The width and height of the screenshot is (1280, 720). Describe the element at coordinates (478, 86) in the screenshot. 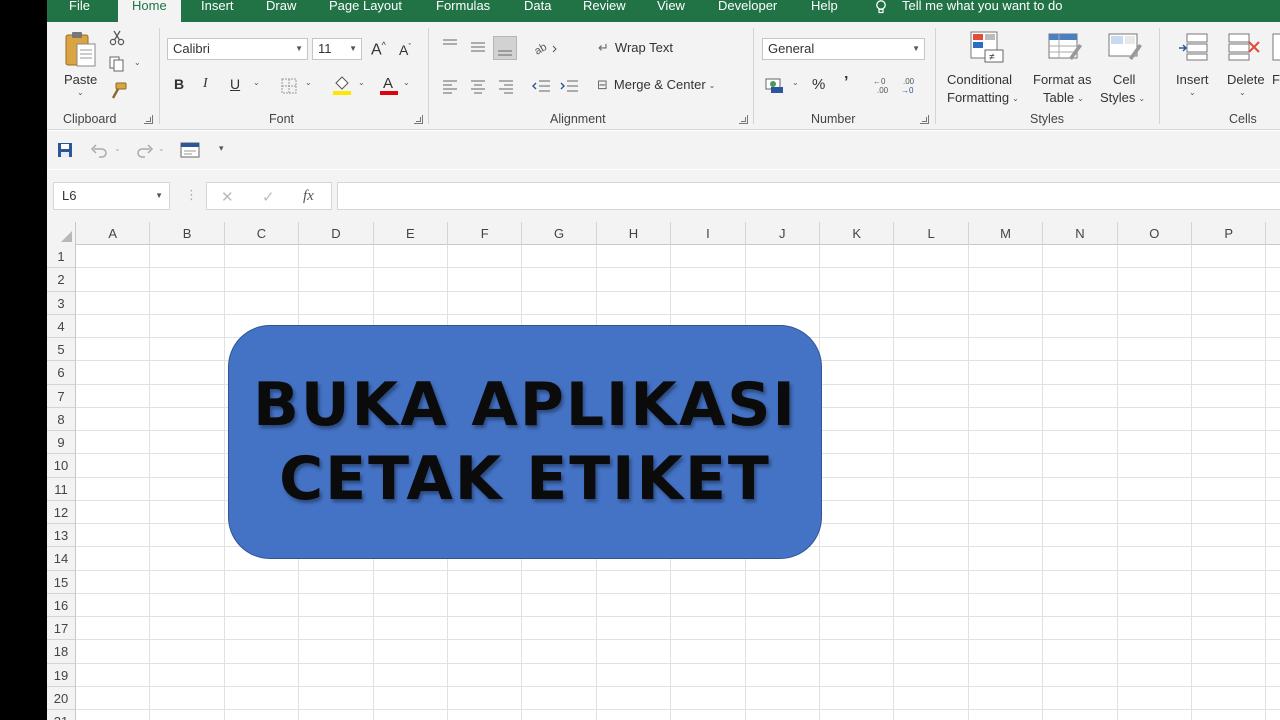

I see `align-center-icon` at that location.